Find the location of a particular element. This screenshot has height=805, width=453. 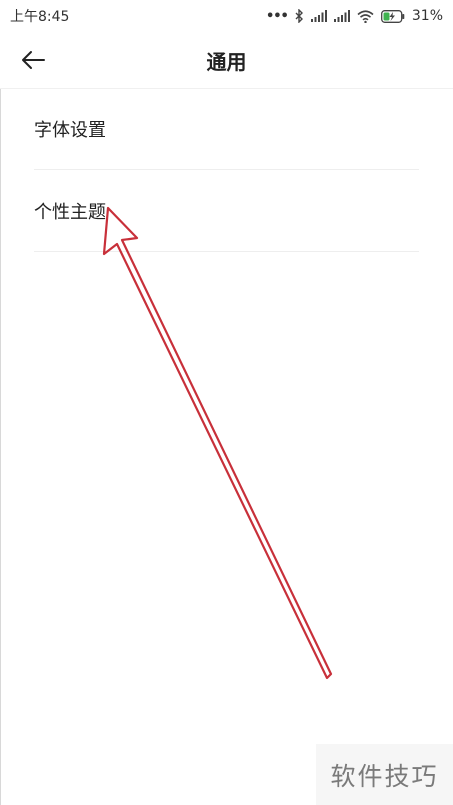

font-settings-item: 字体设置 is located at coordinates (226, 129).